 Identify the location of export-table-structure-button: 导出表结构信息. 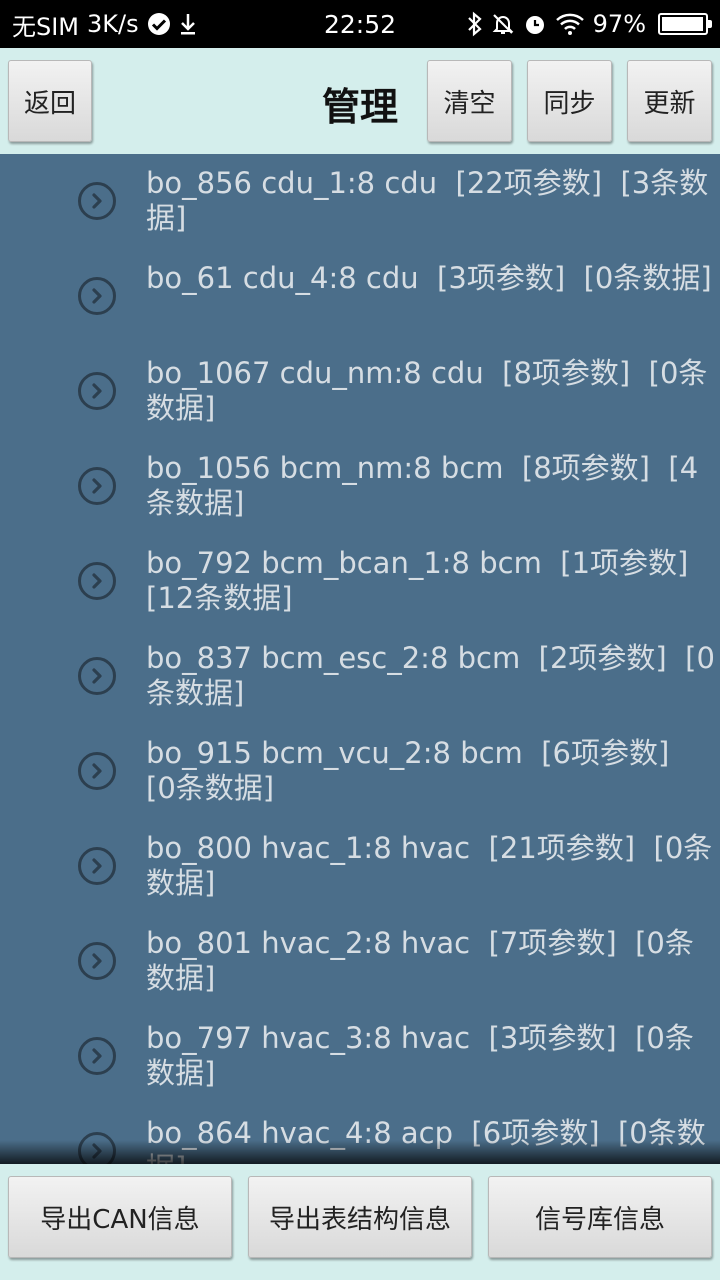
(360, 1217).